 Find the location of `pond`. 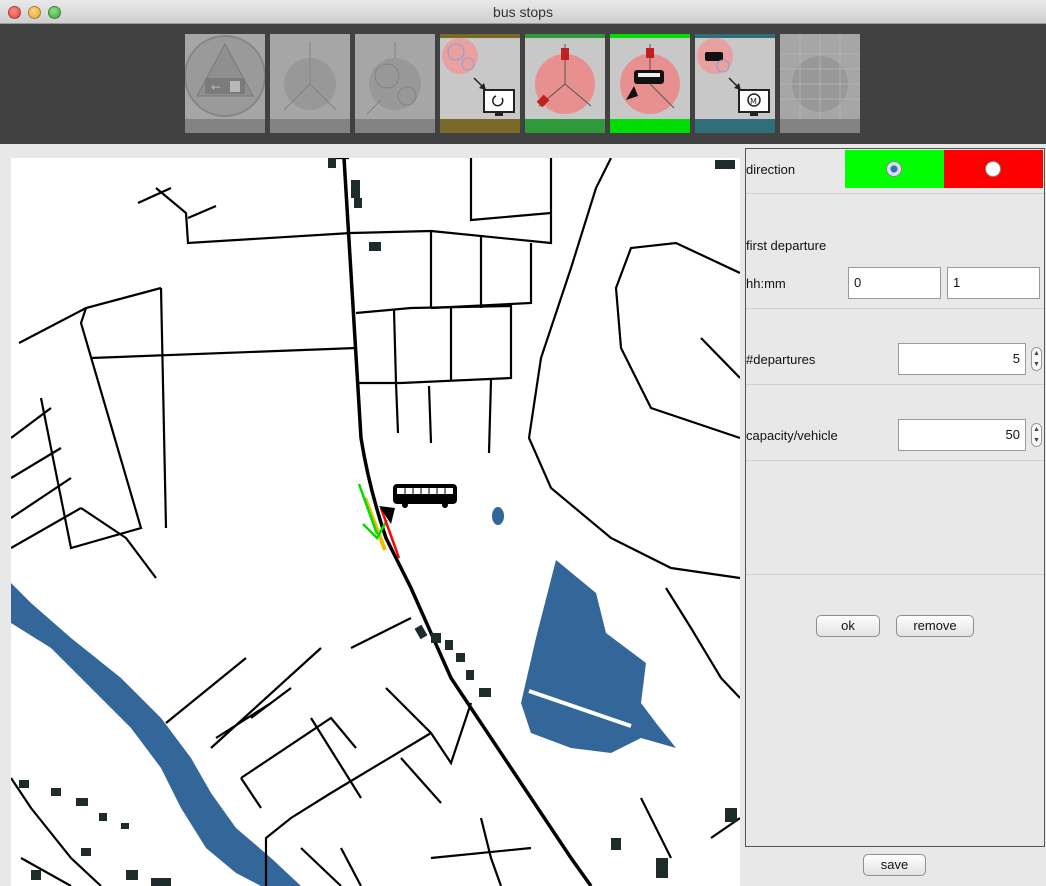

pond is located at coordinates (498, 516).